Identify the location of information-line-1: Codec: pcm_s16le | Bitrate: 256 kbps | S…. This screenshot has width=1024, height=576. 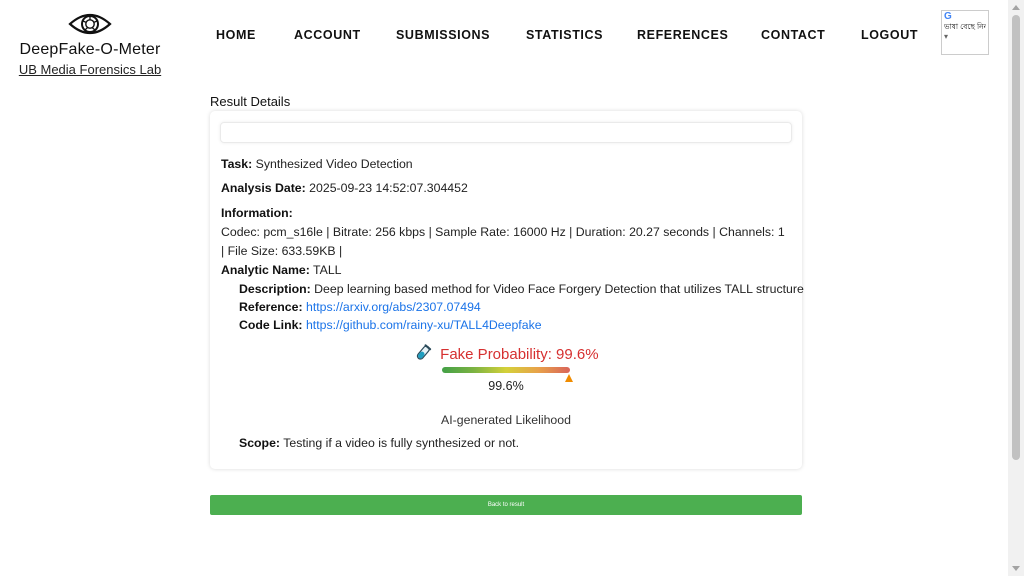
(503, 232).